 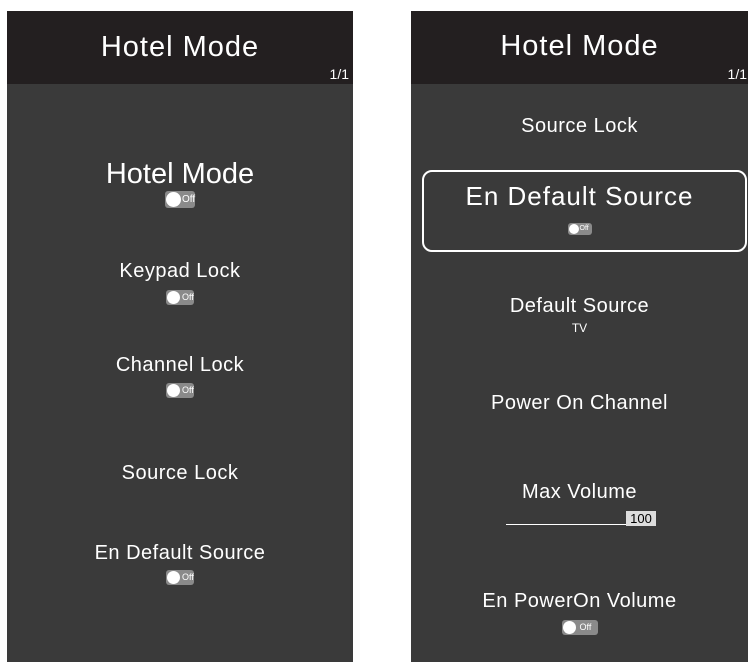 I want to click on right-header: Hotel Mode 1/1, so click(x=579, y=47).